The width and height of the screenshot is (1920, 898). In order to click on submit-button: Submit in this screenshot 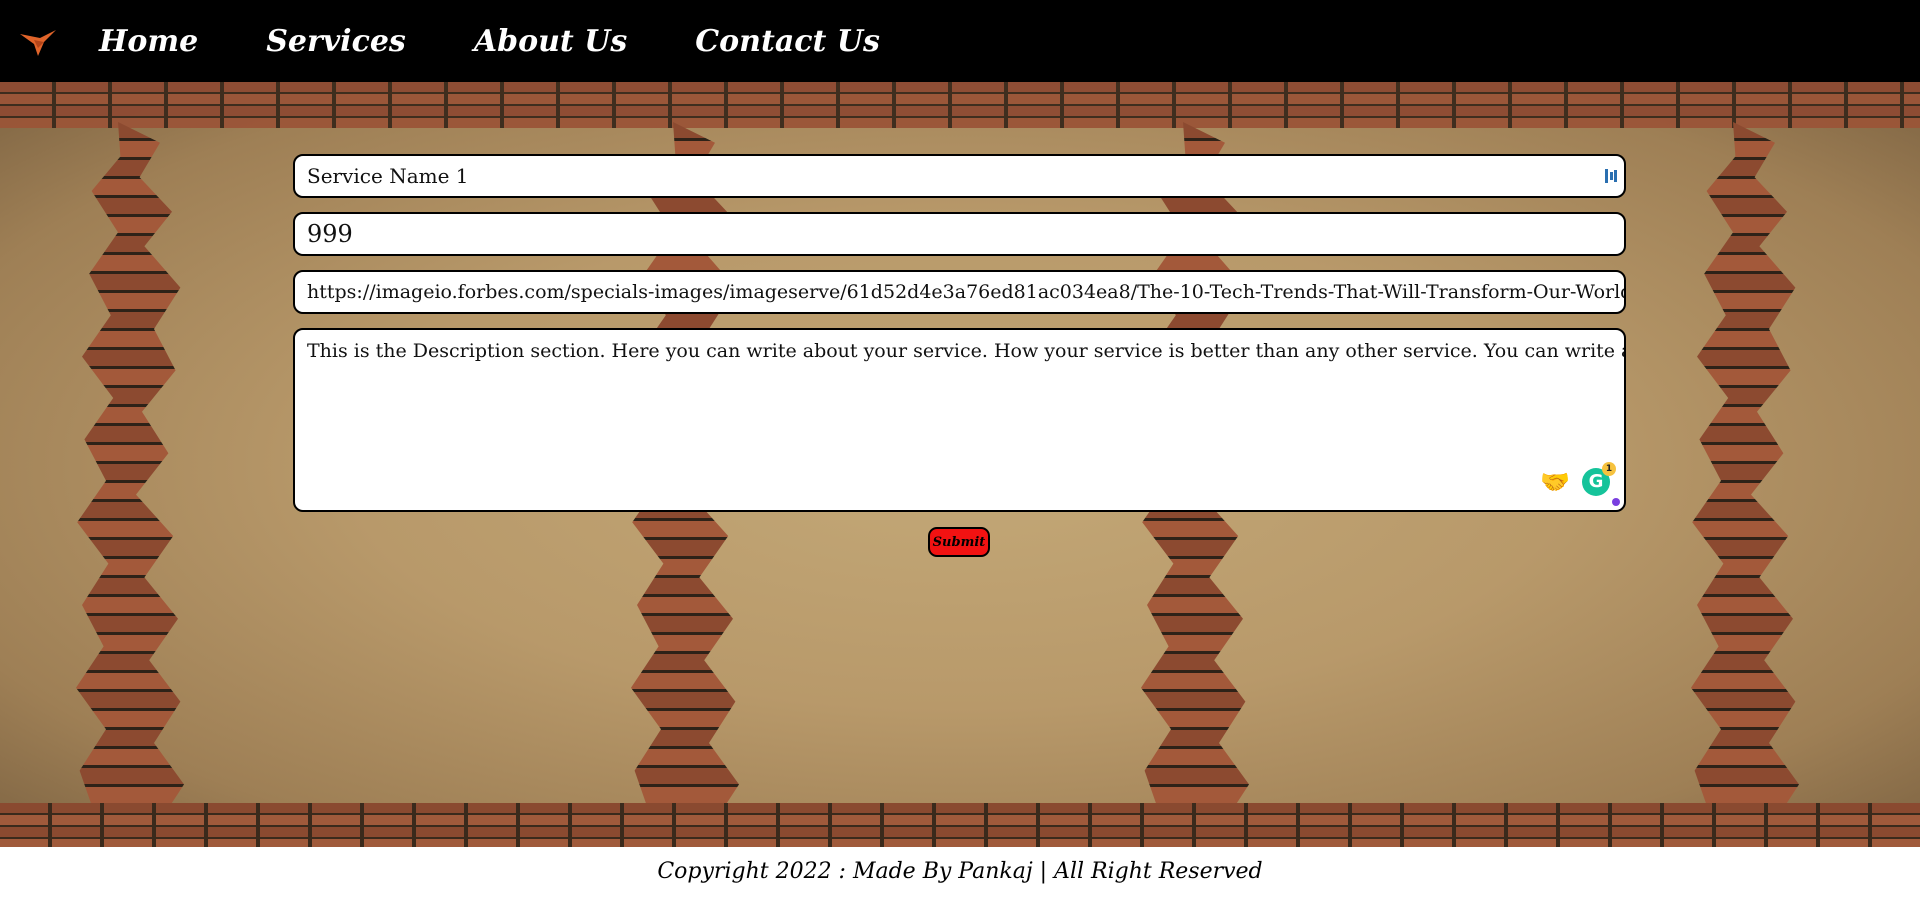, I will do `click(959, 542)`.